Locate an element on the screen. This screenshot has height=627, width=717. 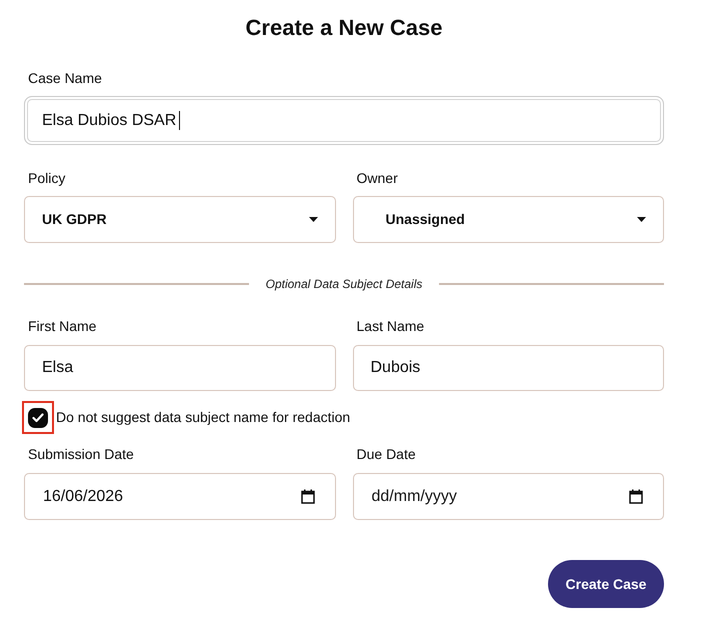
checkbox-label: Do not suggest data subject name for redaction is located at coordinates (203, 417).